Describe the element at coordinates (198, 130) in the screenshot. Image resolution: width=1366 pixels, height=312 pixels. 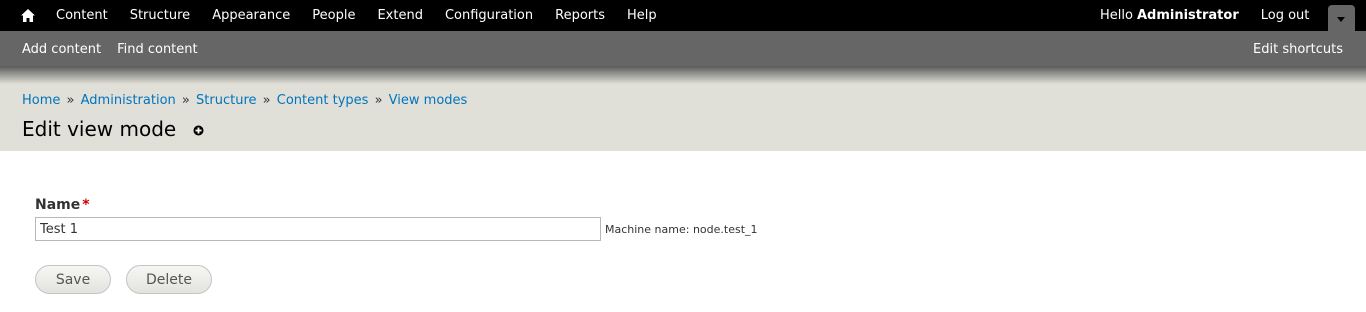
I see `plus-circle-icon` at that location.